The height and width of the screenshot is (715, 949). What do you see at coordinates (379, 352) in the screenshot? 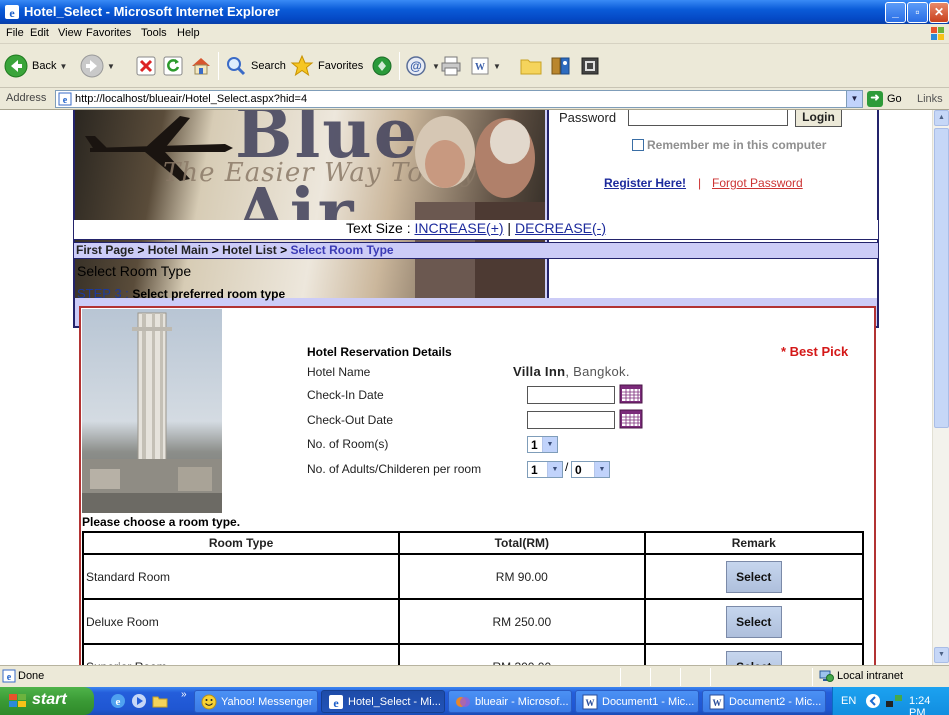
I see `reservation-details-title: Hotel Reservation Details` at bounding box center [379, 352].